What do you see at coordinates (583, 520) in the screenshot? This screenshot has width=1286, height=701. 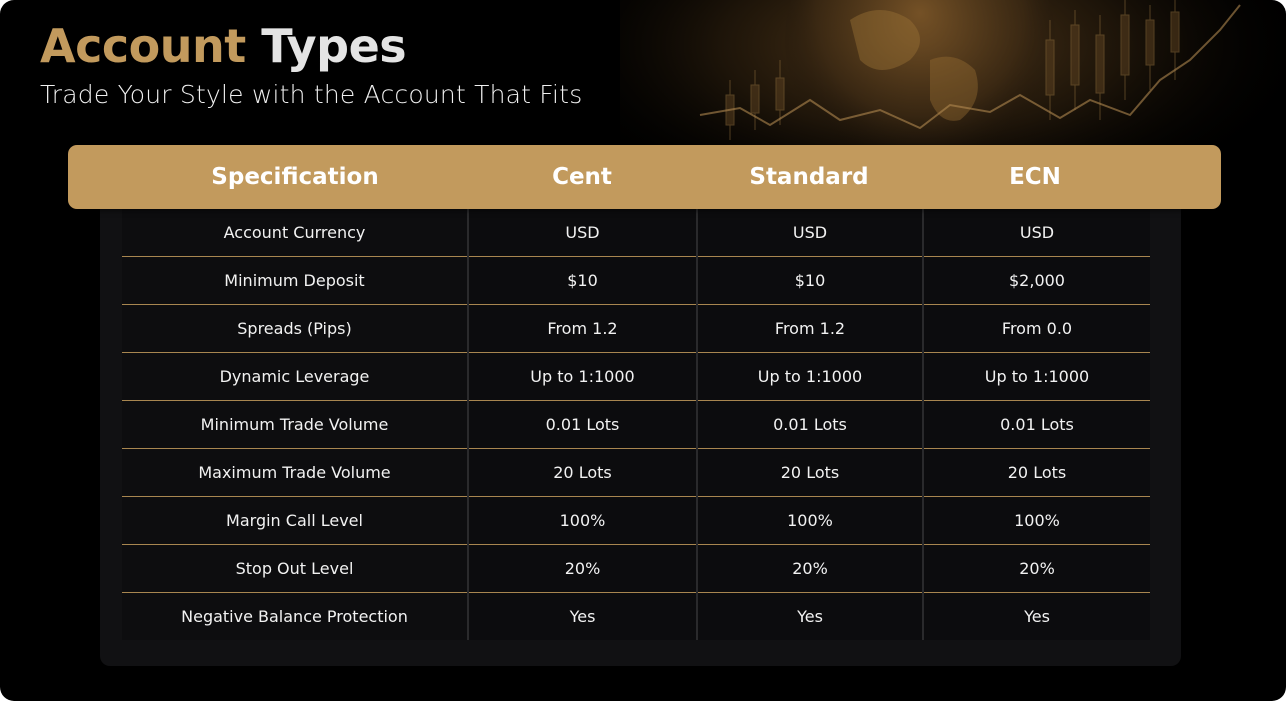 I see `cent-value: 100%` at bounding box center [583, 520].